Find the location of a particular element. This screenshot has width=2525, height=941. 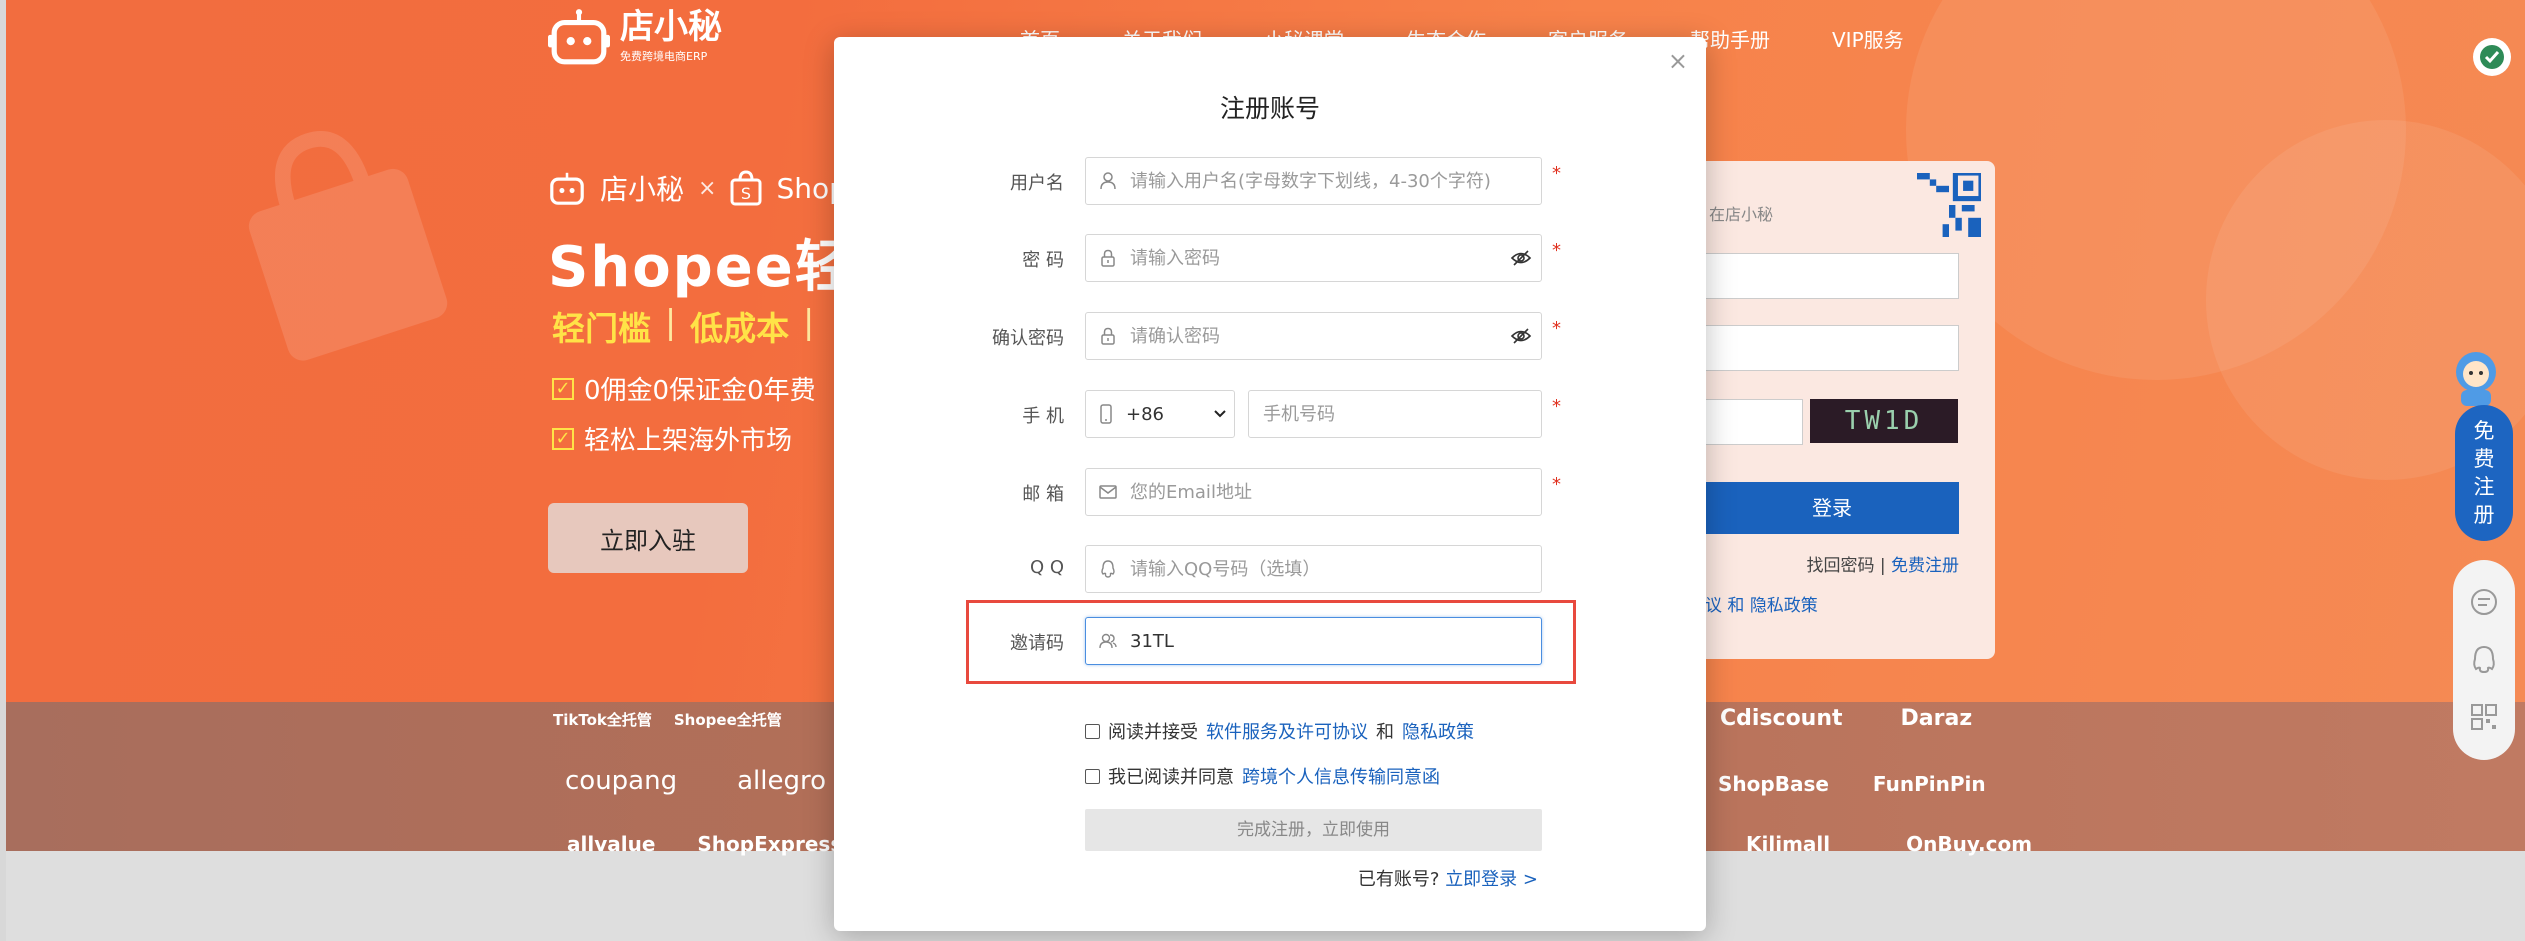

username-field is located at coordinates (1313, 181).